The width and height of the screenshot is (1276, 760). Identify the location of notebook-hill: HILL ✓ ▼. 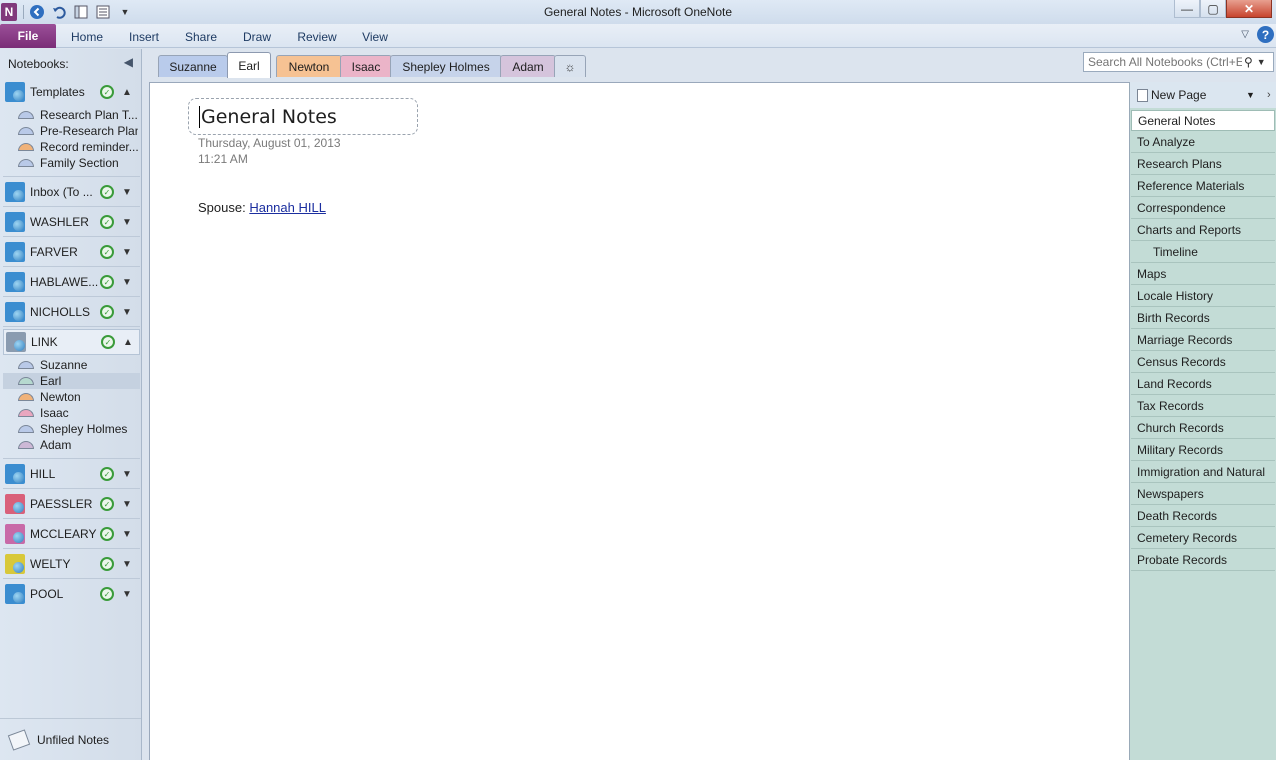
(71, 474).